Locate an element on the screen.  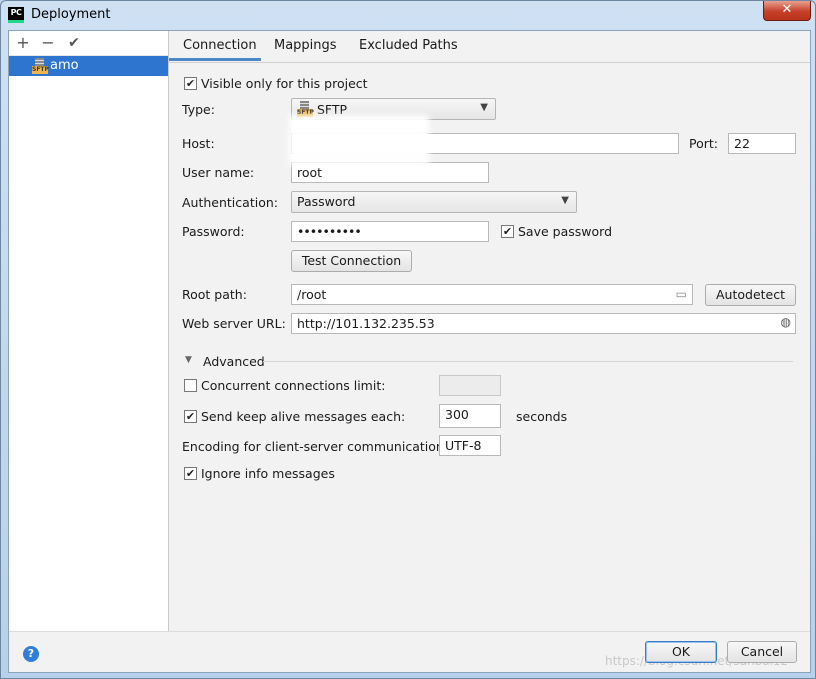
encoding-input: UTF-8 is located at coordinates (470, 445).